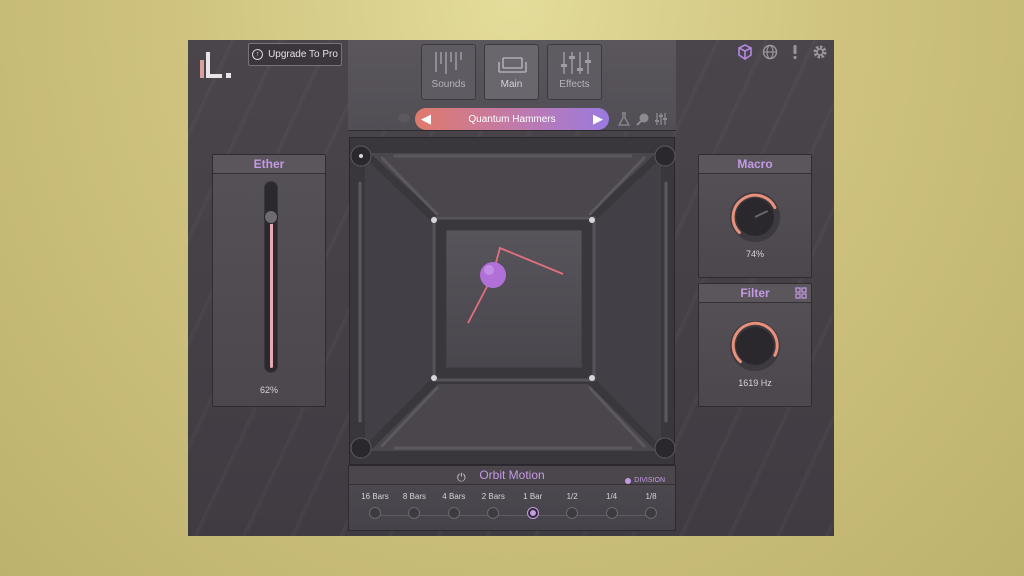 Image resolution: width=1024 pixels, height=576 pixels. What do you see at coordinates (493, 275) in the screenshot?
I see `orbit-ball` at bounding box center [493, 275].